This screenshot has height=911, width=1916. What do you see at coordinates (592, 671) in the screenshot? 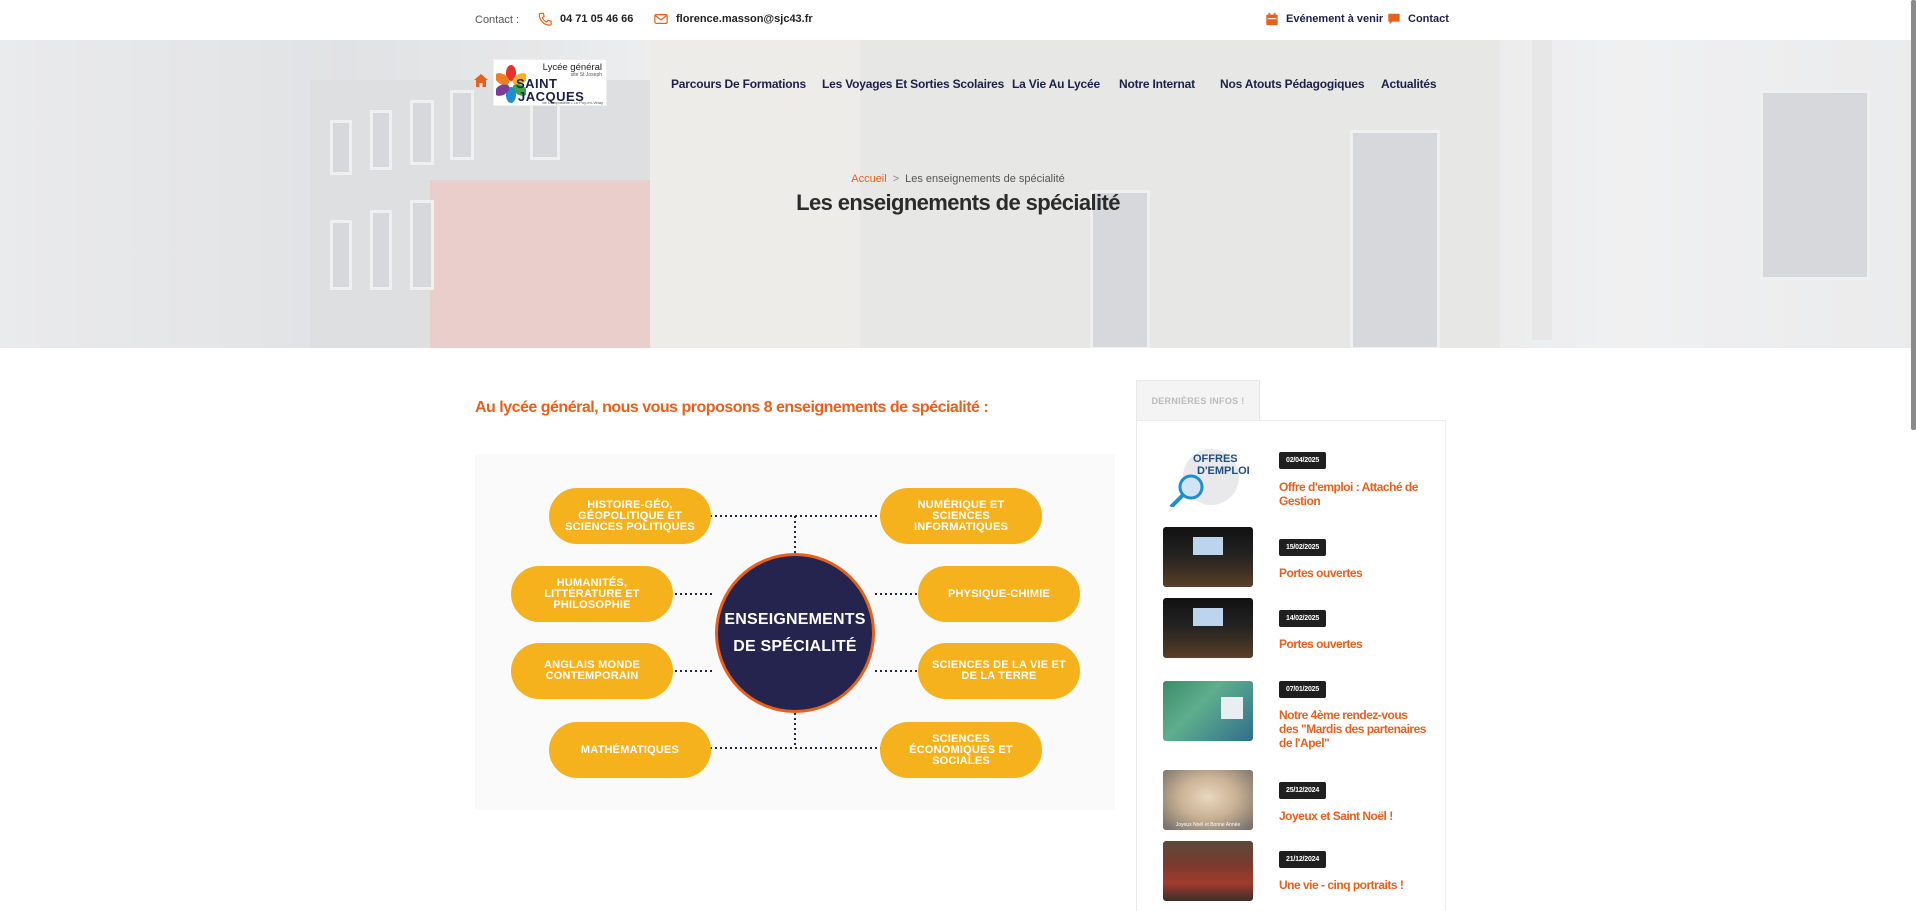
I see `specialty-anglais: ANGLAIS MONDE CONTEMPORAIN` at bounding box center [592, 671].